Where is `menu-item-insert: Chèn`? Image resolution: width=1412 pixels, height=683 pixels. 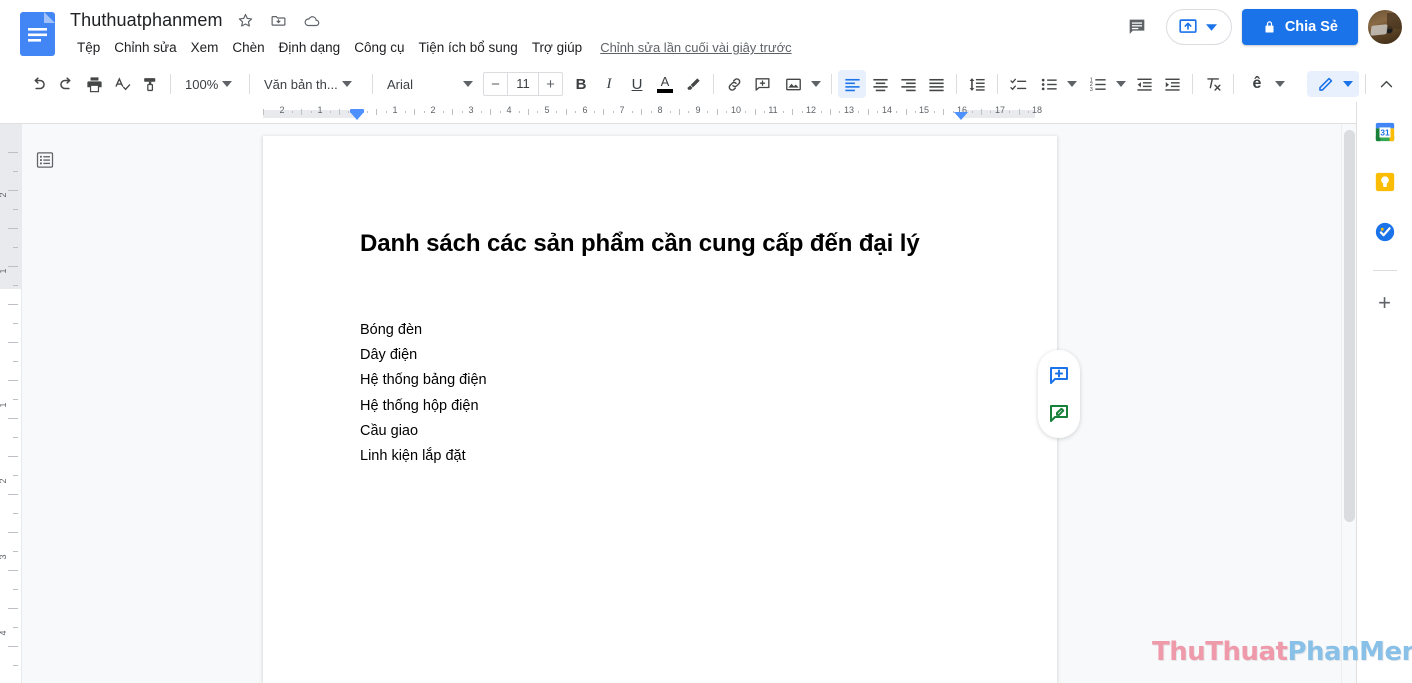 menu-item-insert: Chèn is located at coordinates (248, 47).